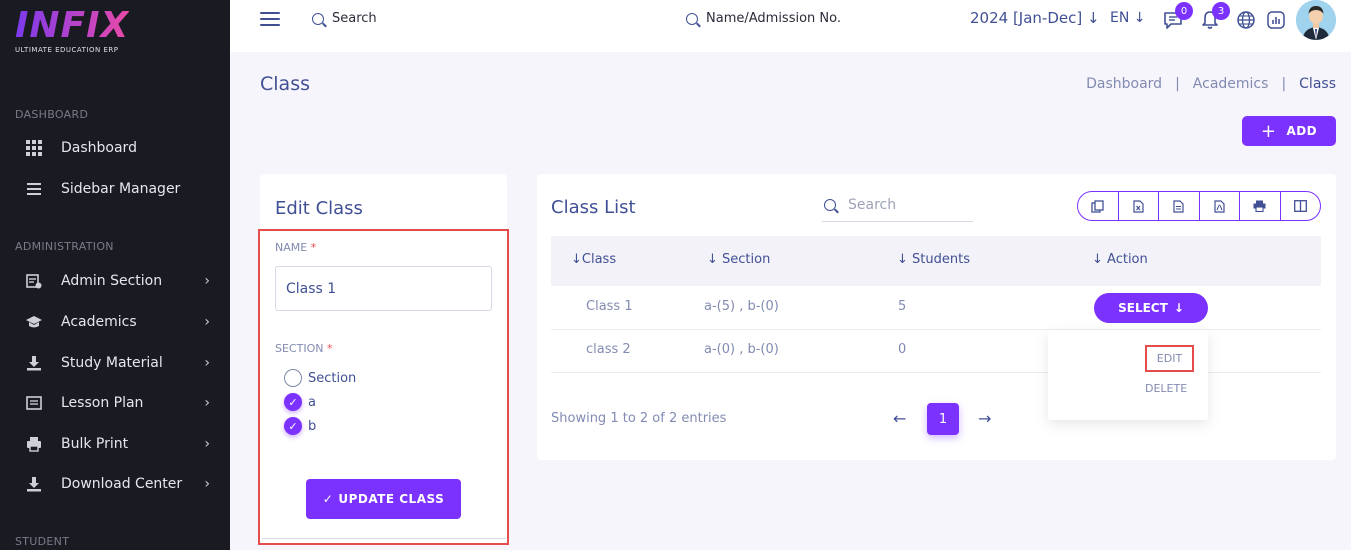 The width and height of the screenshot is (1351, 550). I want to click on notifications-button: 3, so click(1214, 16).